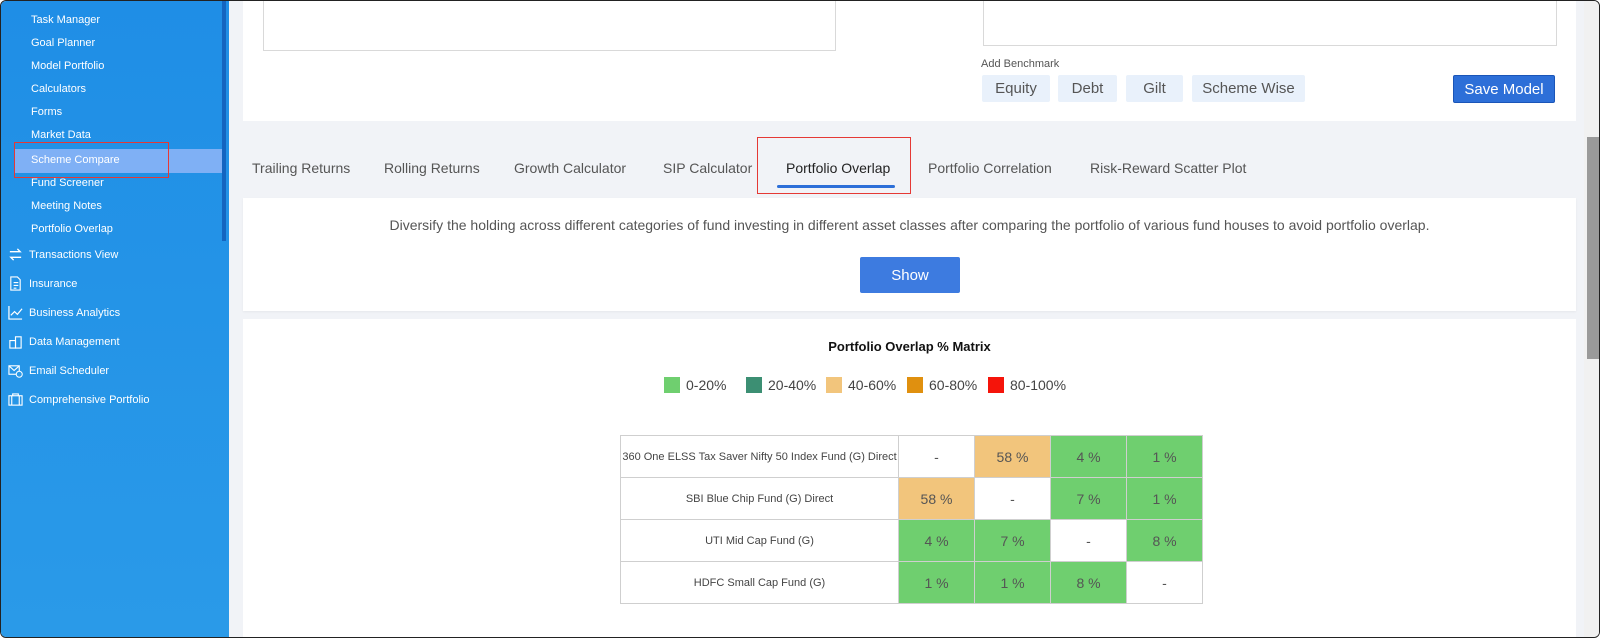 The width and height of the screenshot is (1600, 638). Describe the element at coordinates (15, 342) in the screenshot. I see `database-icon` at that location.